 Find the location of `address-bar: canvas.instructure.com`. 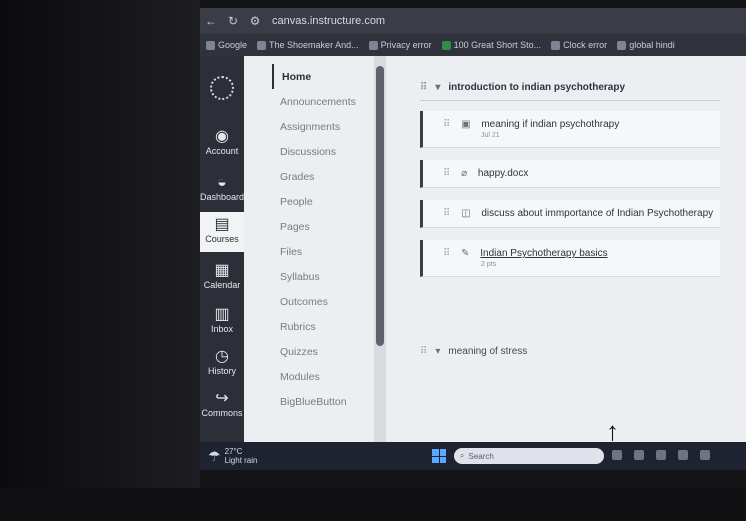

address-bar: canvas.instructure.com is located at coordinates (328, 21).